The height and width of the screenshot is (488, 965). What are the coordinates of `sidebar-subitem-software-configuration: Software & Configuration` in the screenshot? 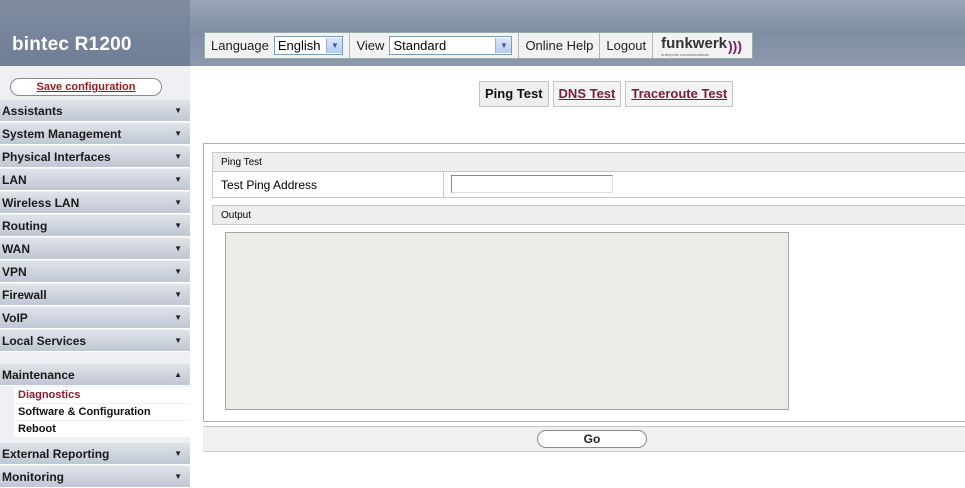 It's located at (102, 412).